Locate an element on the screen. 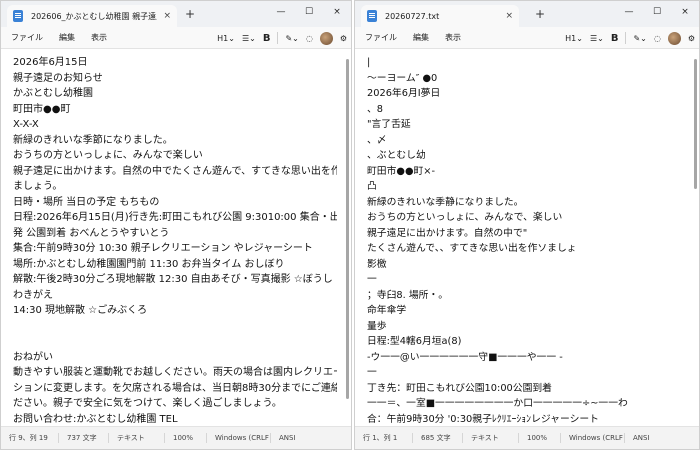  tab-bar: 202606_かぶとむし幼稚園 親子遠足の × + — ☐ × is located at coordinates (176, 14).